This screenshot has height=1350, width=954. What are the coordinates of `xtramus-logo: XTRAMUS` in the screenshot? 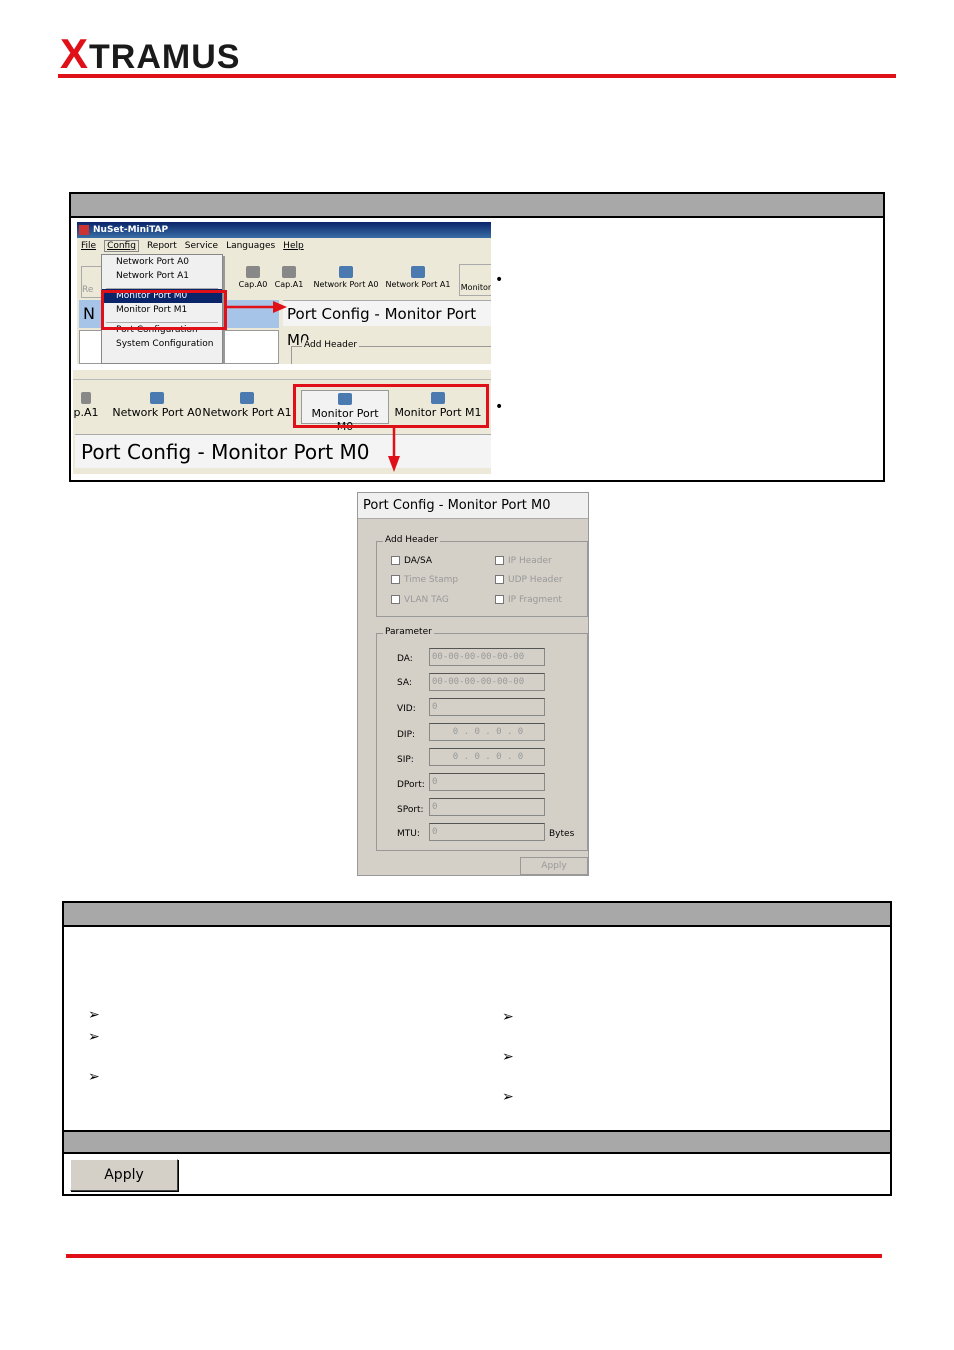 It's located at (150, 53).